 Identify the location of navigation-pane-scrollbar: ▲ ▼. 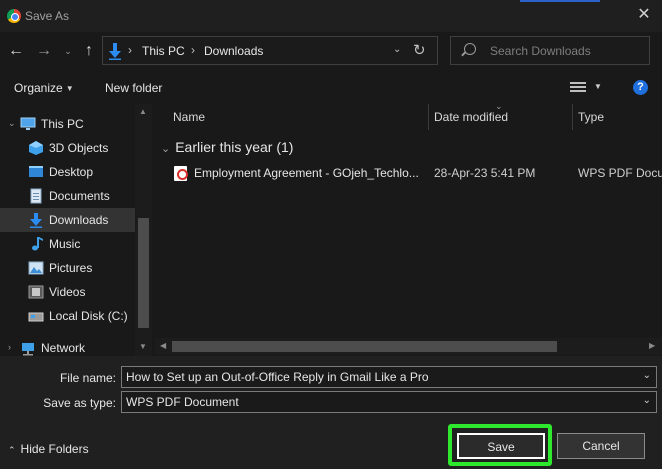
(143, 230).